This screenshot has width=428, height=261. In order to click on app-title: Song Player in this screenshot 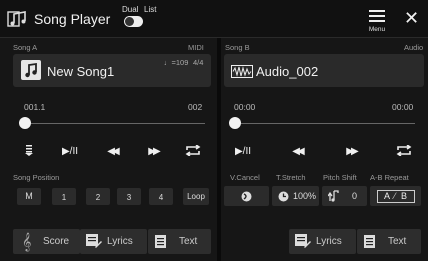, I will do `click(72, 19)`.